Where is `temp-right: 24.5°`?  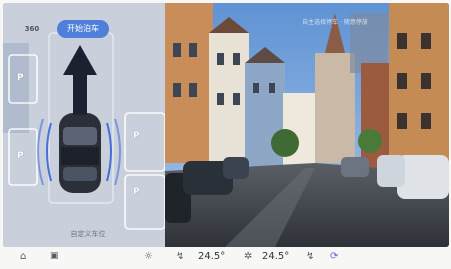
temp-right: 24.5° is located at coordinates (275, 256).